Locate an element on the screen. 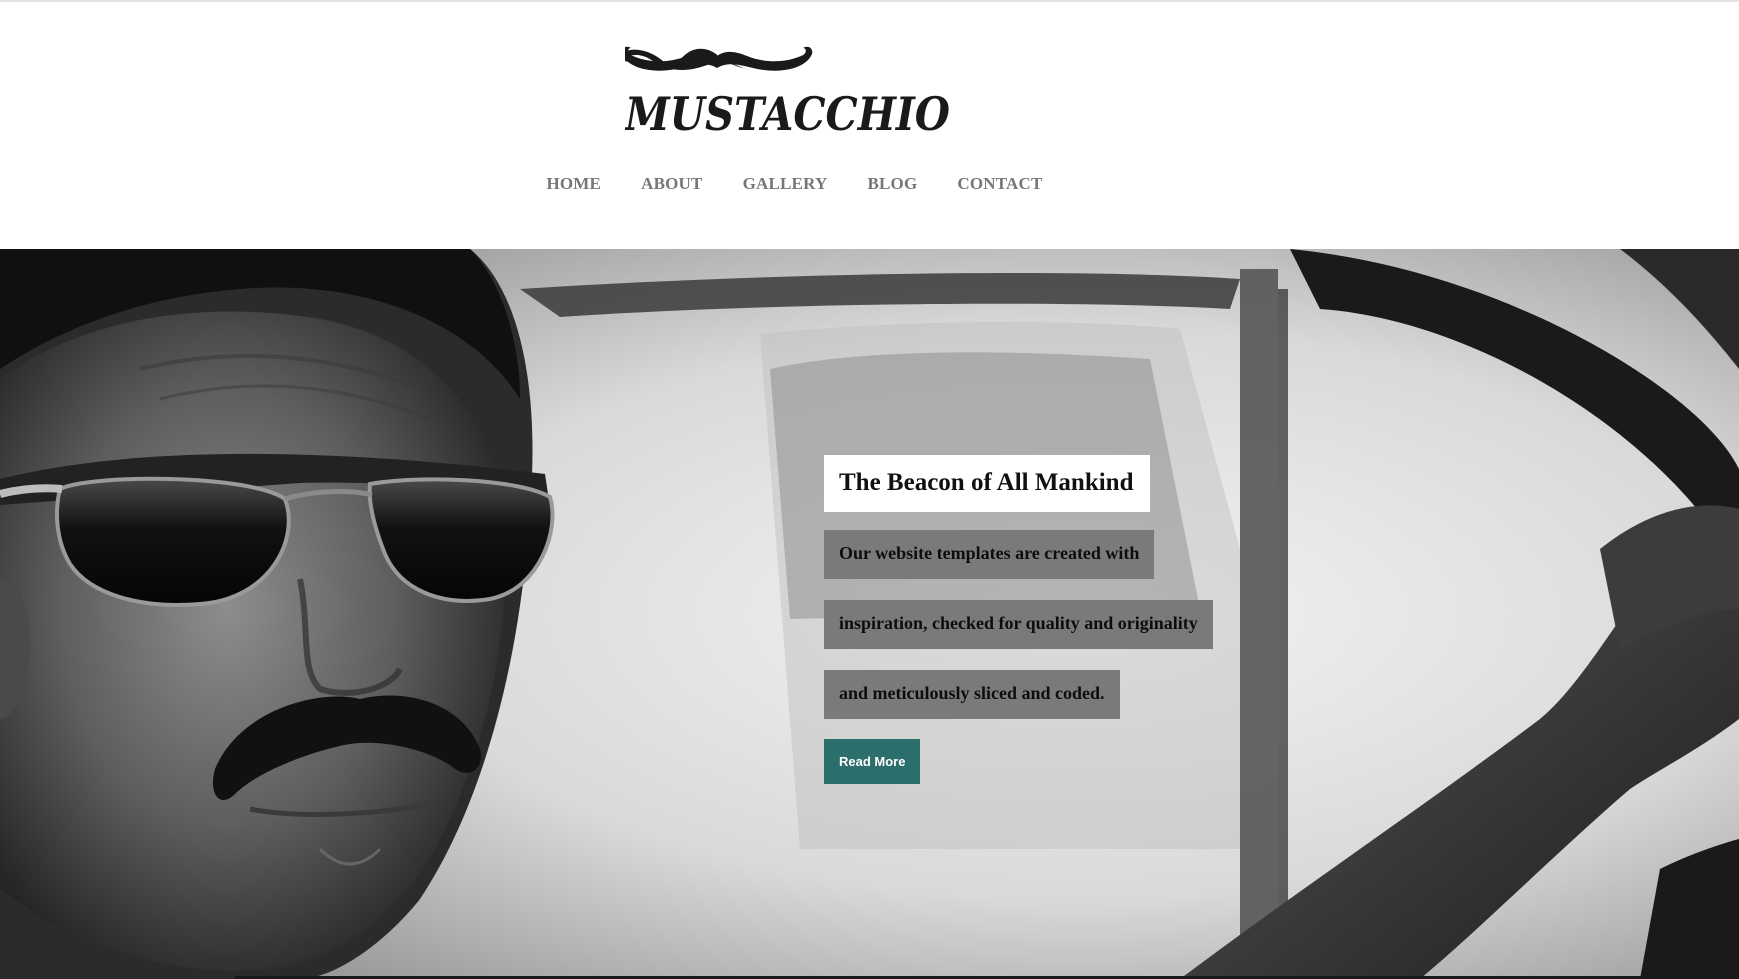 Image resolution: width=1739 pixels, height=979 pixels. nav-item-home: HOME is located at coordinates (573, 184).